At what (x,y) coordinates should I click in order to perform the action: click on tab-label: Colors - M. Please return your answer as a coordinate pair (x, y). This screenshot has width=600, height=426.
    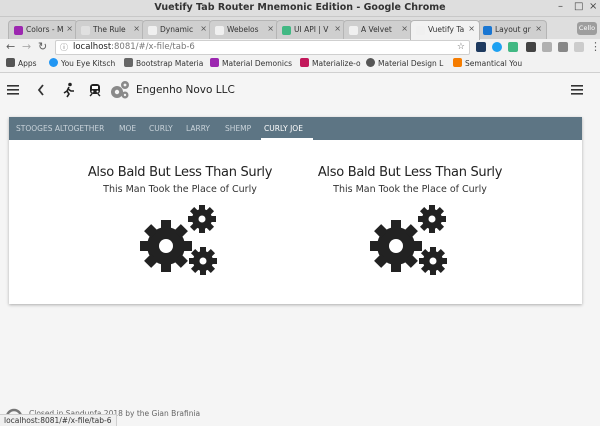
    Looking at the image, I should click on (45, 29).